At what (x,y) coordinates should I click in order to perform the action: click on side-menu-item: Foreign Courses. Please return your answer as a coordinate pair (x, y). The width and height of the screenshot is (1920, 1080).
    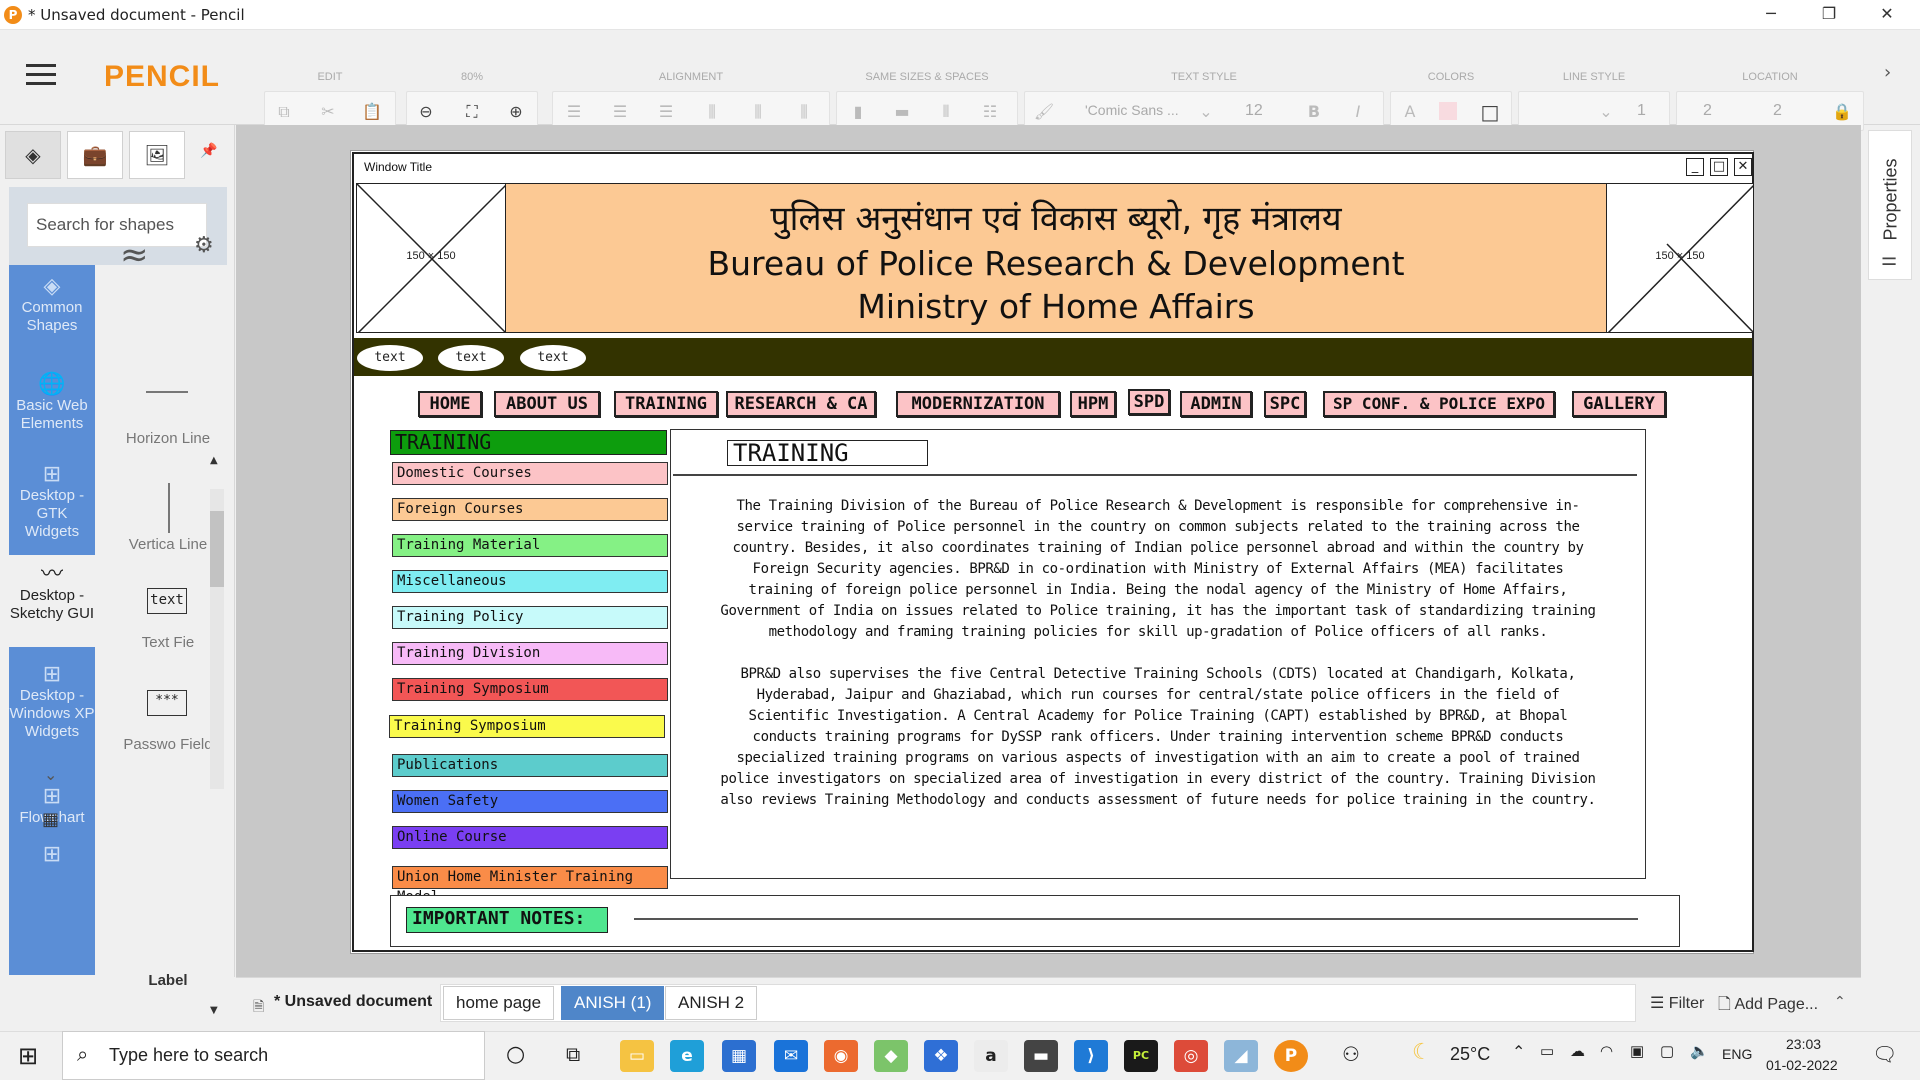
    Looking at the image, I should click on (530, 509).